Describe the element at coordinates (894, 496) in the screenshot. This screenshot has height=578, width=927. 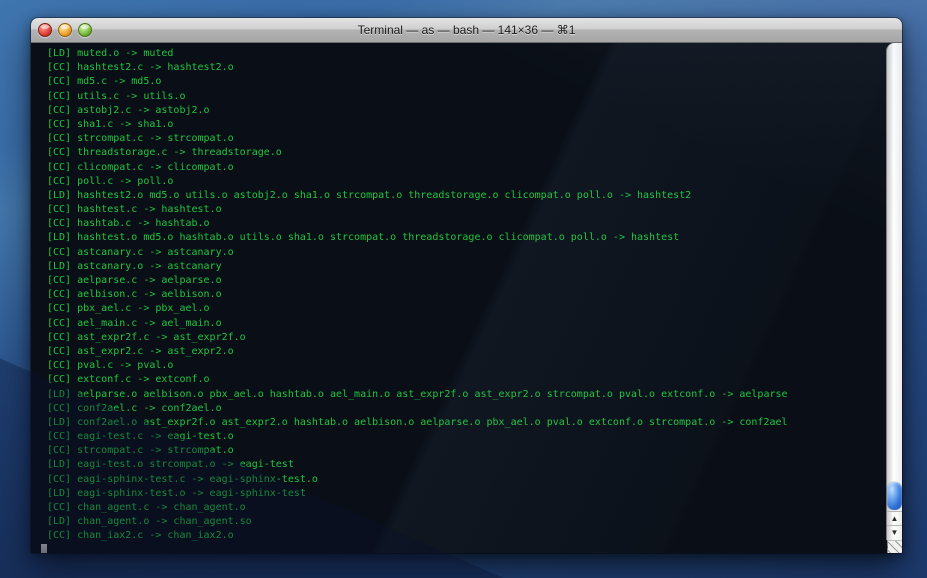
I see `scrollbar-thumb` at that location.